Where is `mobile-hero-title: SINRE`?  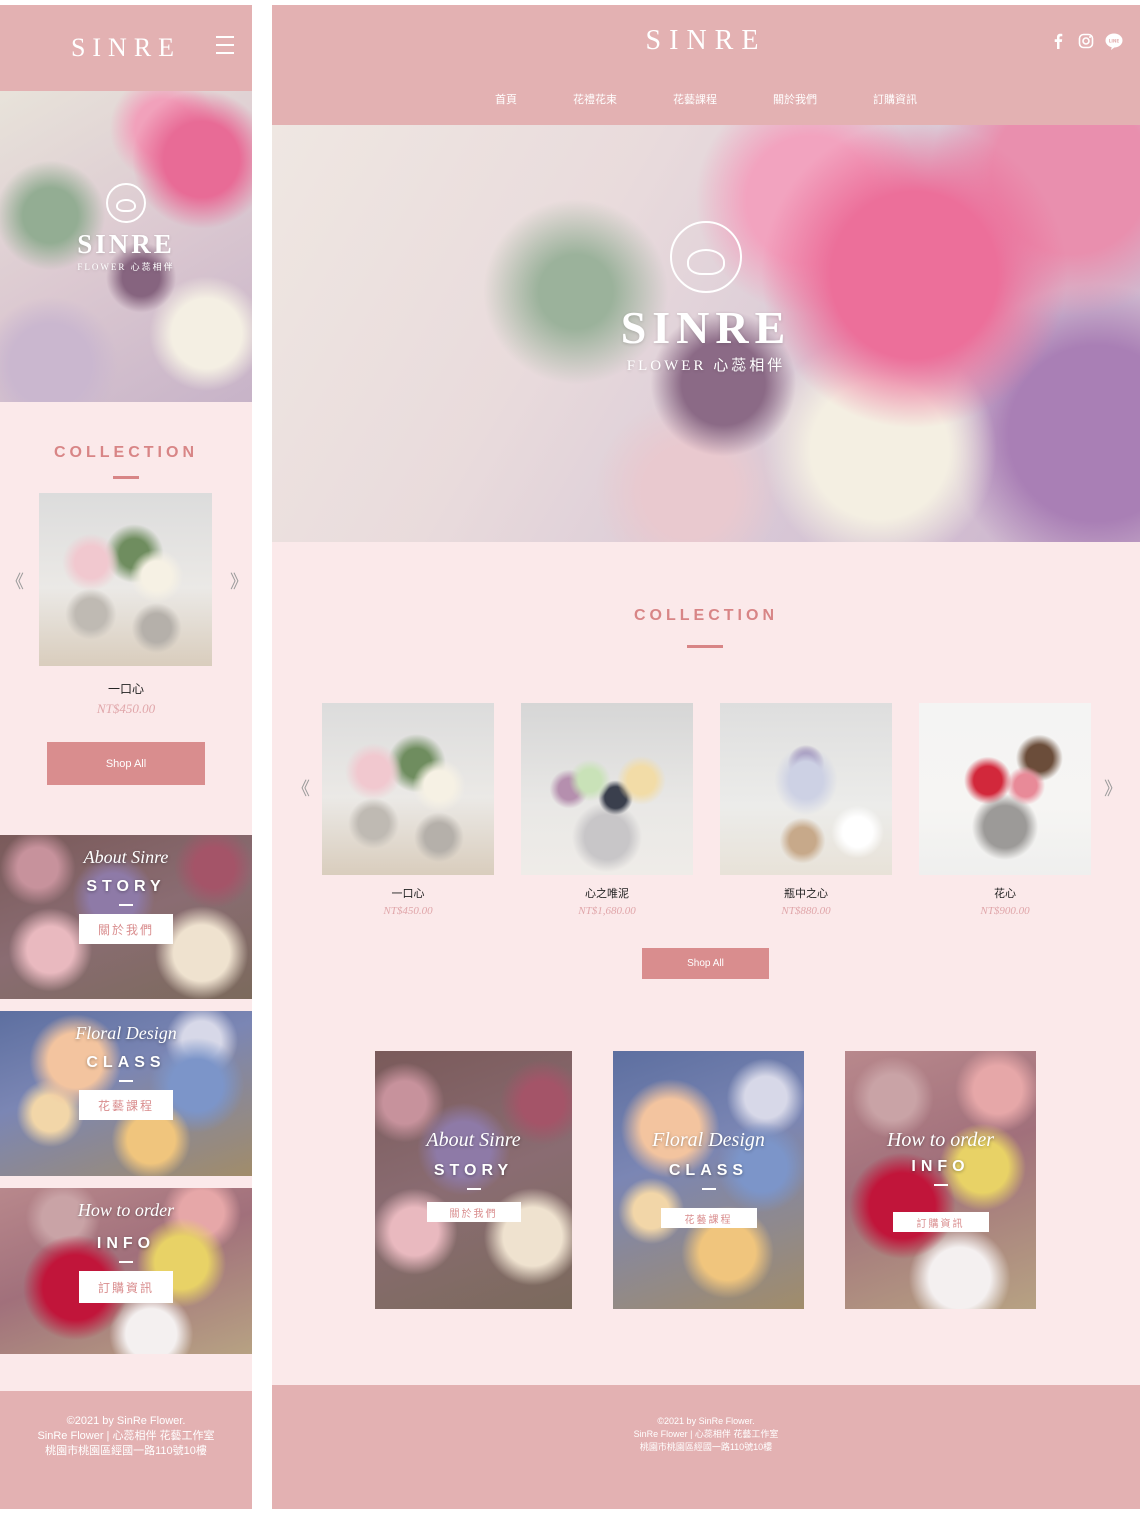
mobile-hero-title: SINRE is located at coordinates (126, 244).